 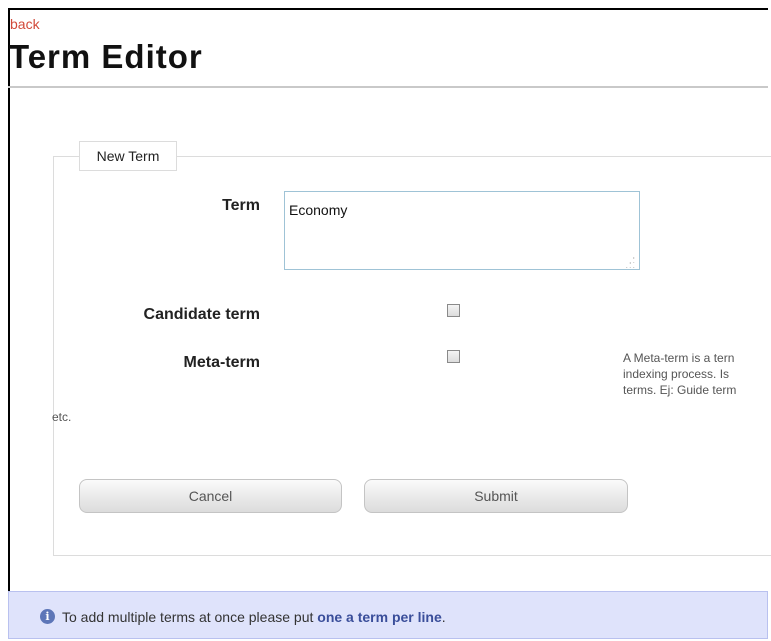 What do you see at coordinates (106, 56) in the screenshot?
I see `page-title: Term Editor` at bounding box center [106, 56].